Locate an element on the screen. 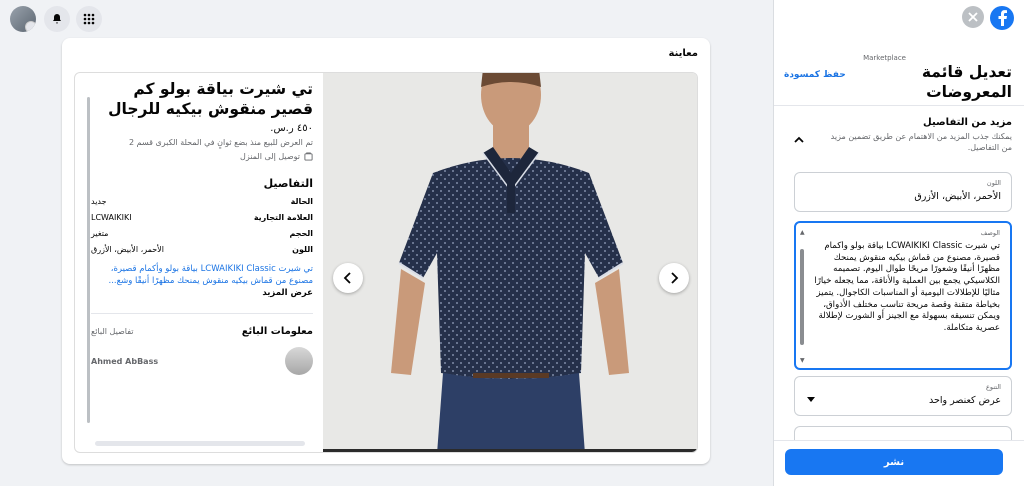 The image size is (1024, 486). dropdown-caret-icon is located at coordinates (811, 399).